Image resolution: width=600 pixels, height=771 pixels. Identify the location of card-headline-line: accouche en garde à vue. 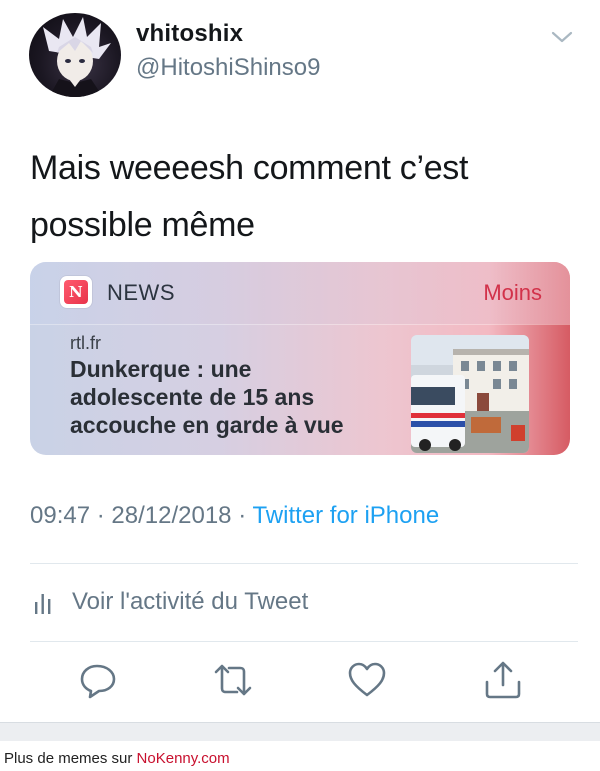
(207, 425).